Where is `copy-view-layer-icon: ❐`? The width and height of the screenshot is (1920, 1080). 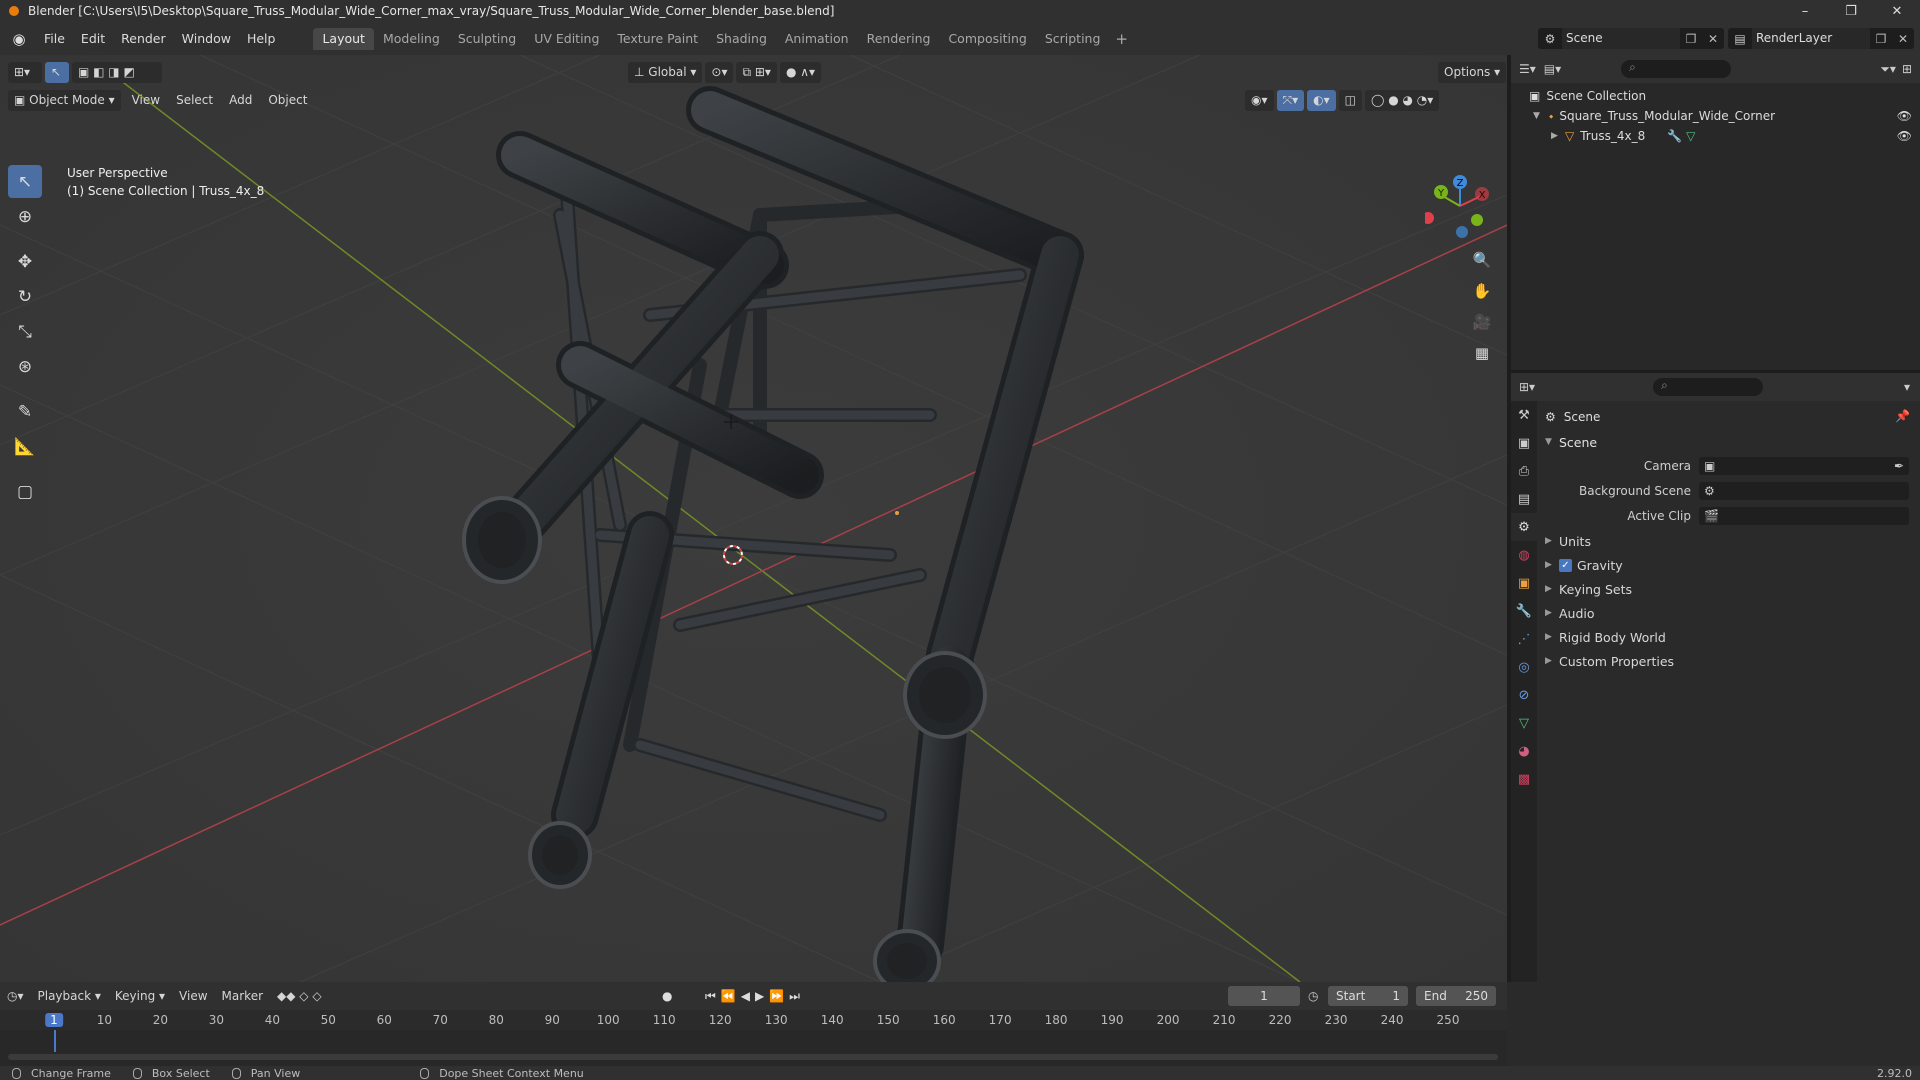 copy-view-layer-icon: ❐ is located at coordinates (1881, 39).